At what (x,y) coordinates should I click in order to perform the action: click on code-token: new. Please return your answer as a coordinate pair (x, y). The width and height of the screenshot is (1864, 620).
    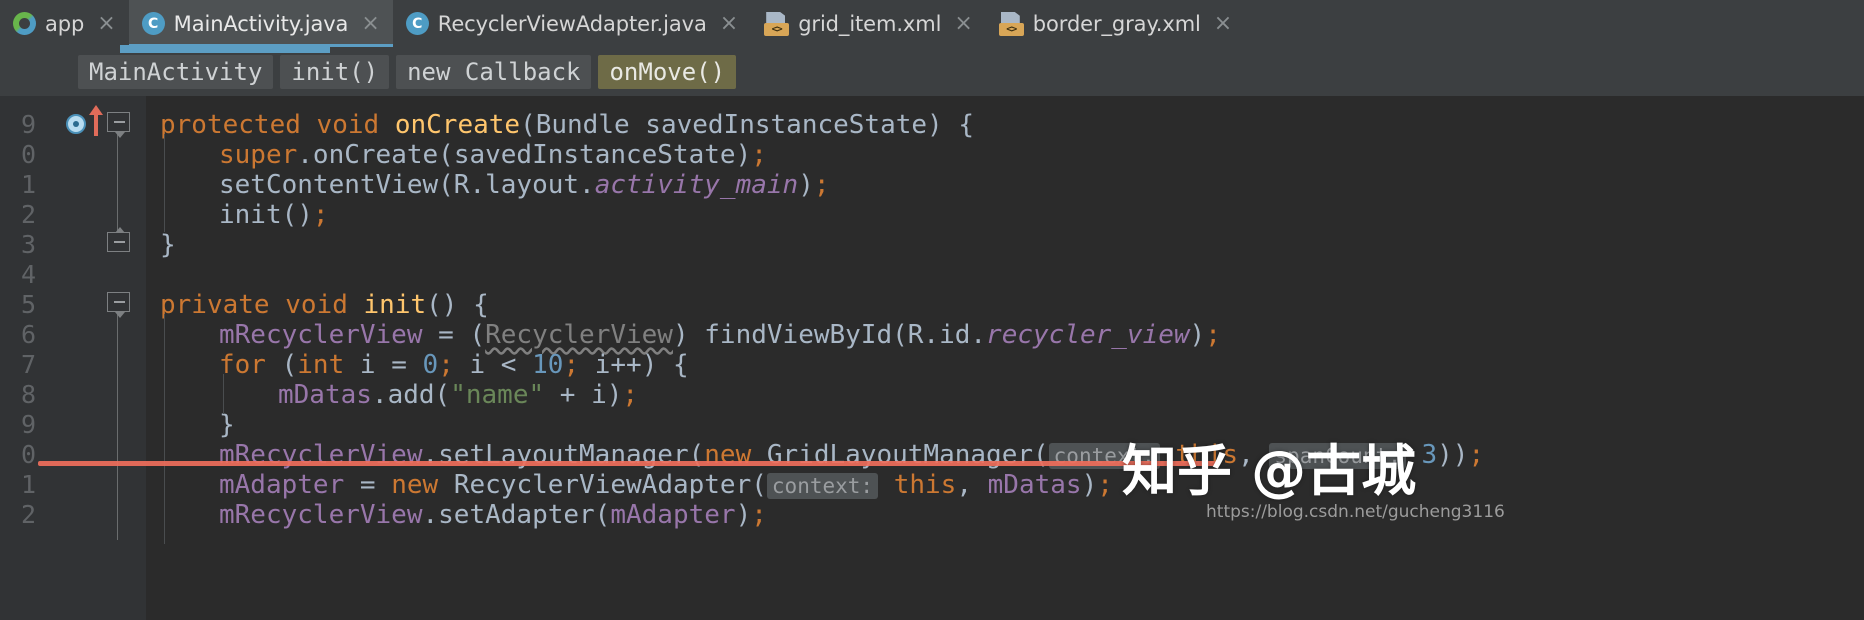
    Looking at the image, I should click on (422, 485).